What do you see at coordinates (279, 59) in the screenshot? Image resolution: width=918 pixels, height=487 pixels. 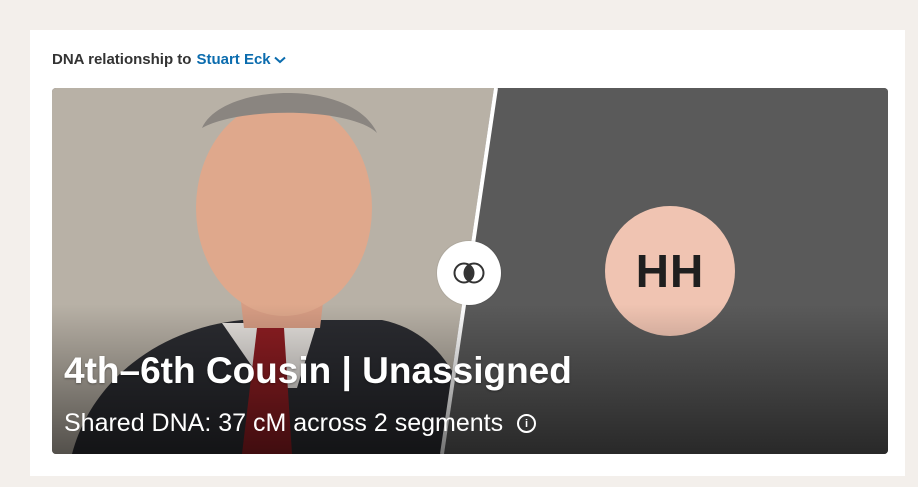 I see `chevron-down-icon` at bounding box center [279, 59].